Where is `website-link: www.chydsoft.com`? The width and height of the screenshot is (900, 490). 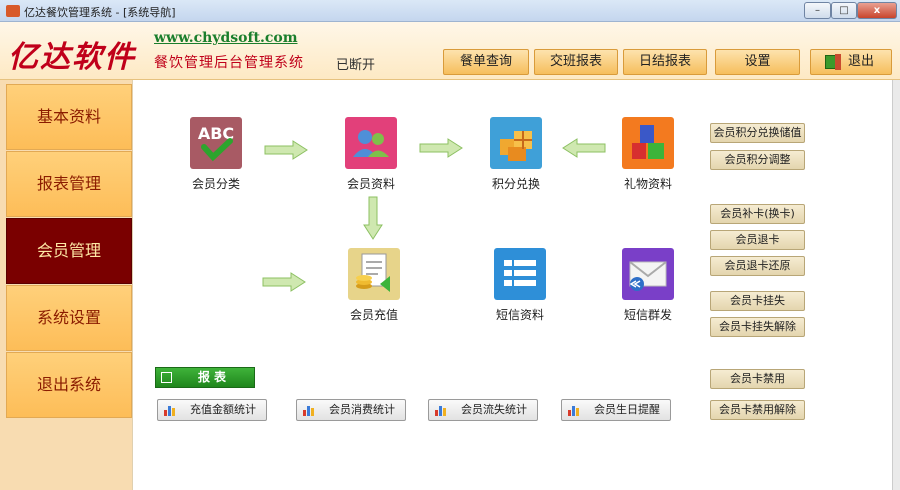 website-link: www.chydsoft.com is located at coordinates (226, 38).